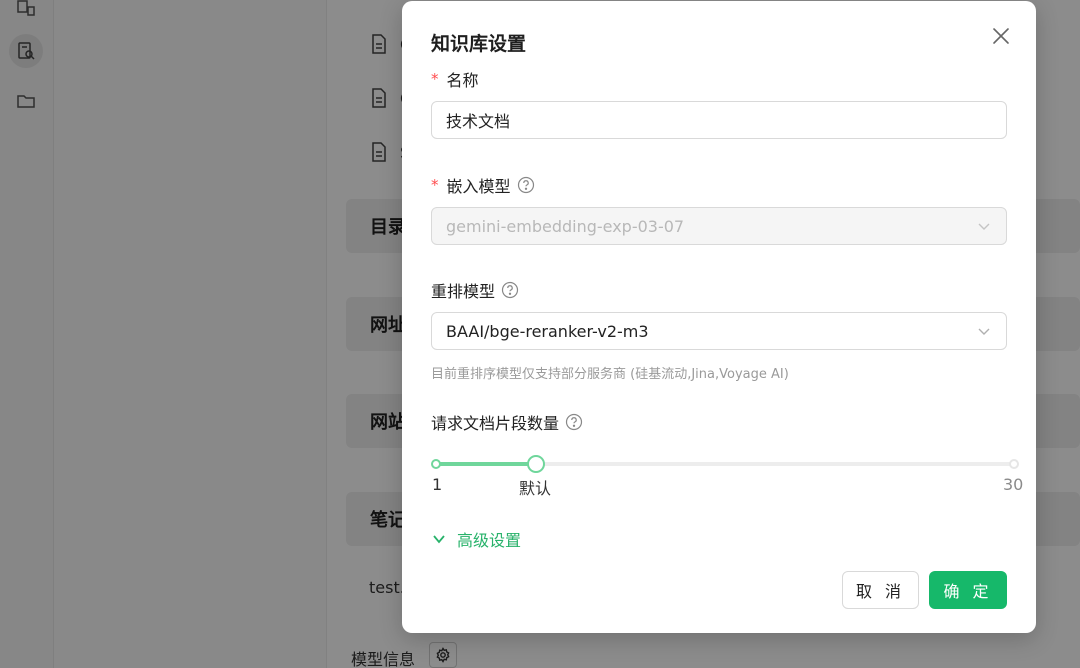  Describe the element at coordinates (1014, 464) in the screenshot. I see `slider-mark-max` at that location.